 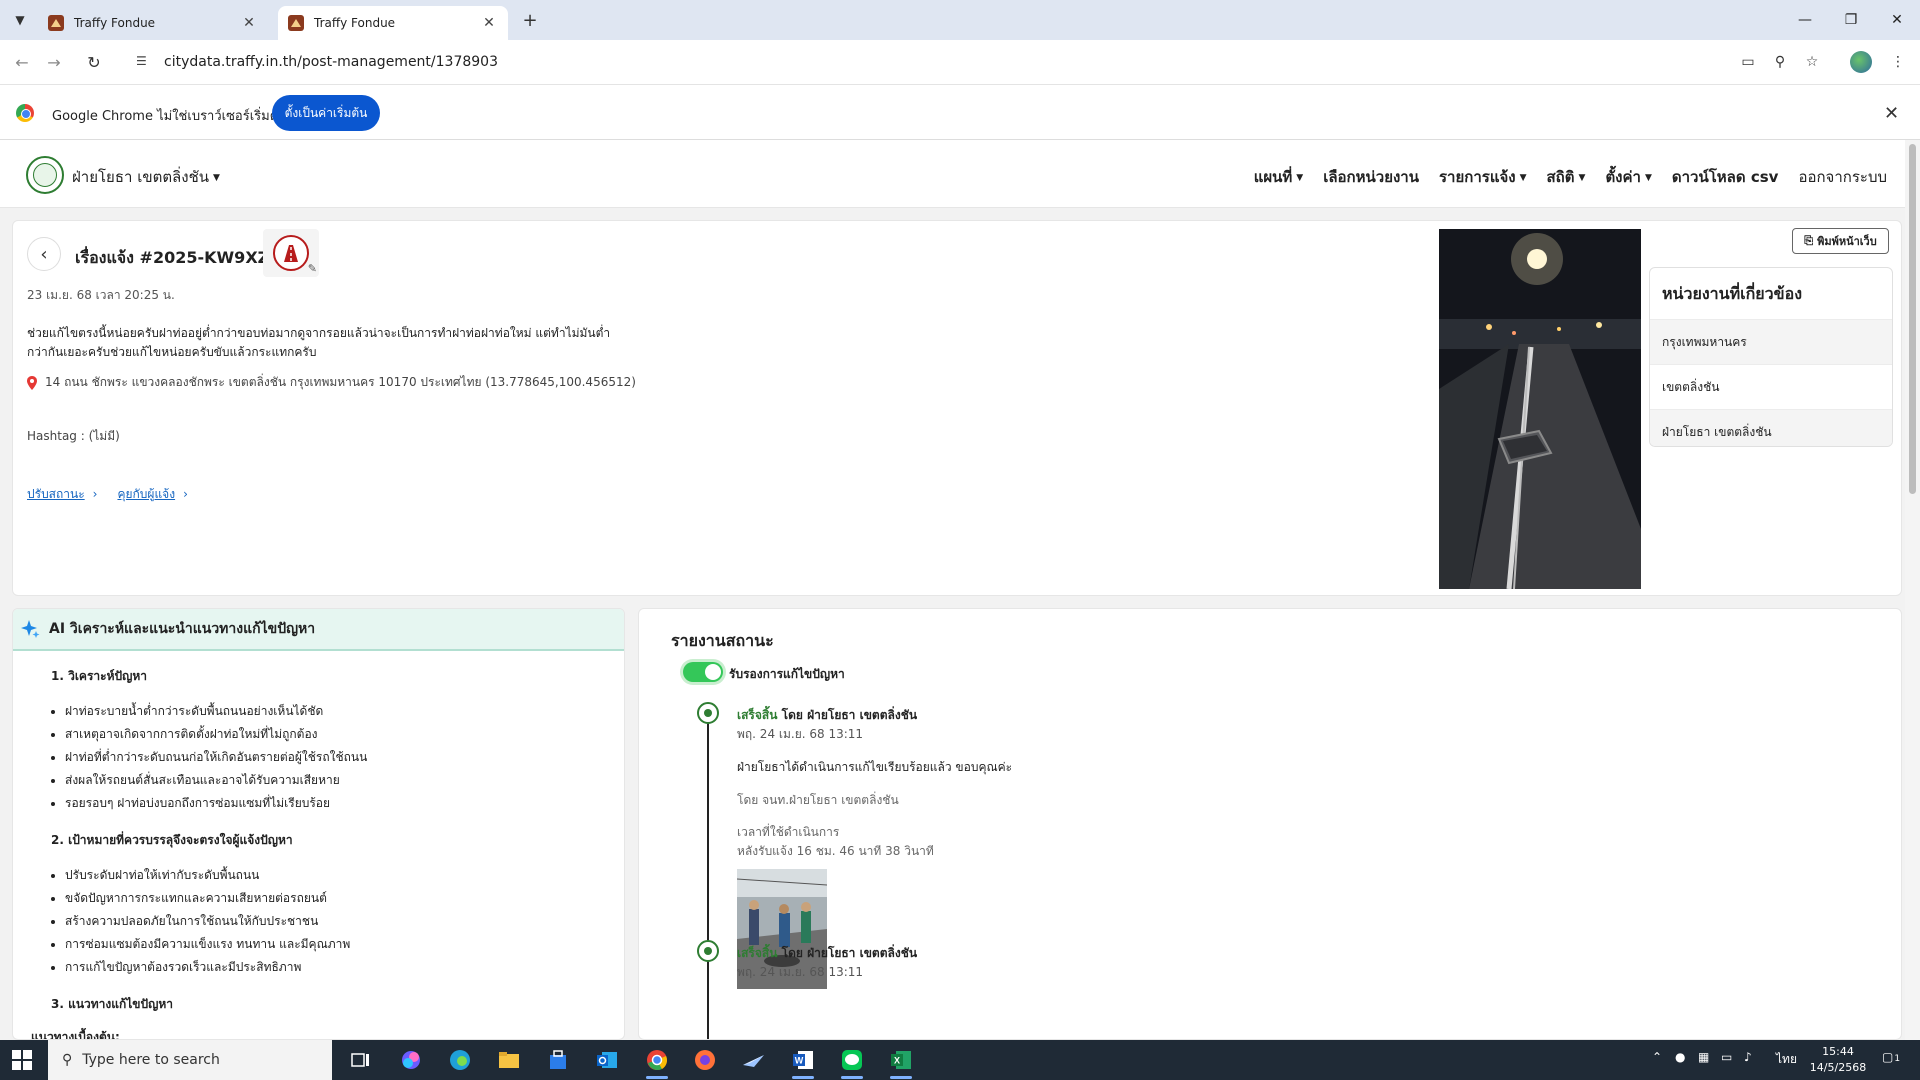 What do you see at coordinates (1851, 20) in the screenshot?
I see `restore-icon: ❐` at bounding box center [1851, 20].